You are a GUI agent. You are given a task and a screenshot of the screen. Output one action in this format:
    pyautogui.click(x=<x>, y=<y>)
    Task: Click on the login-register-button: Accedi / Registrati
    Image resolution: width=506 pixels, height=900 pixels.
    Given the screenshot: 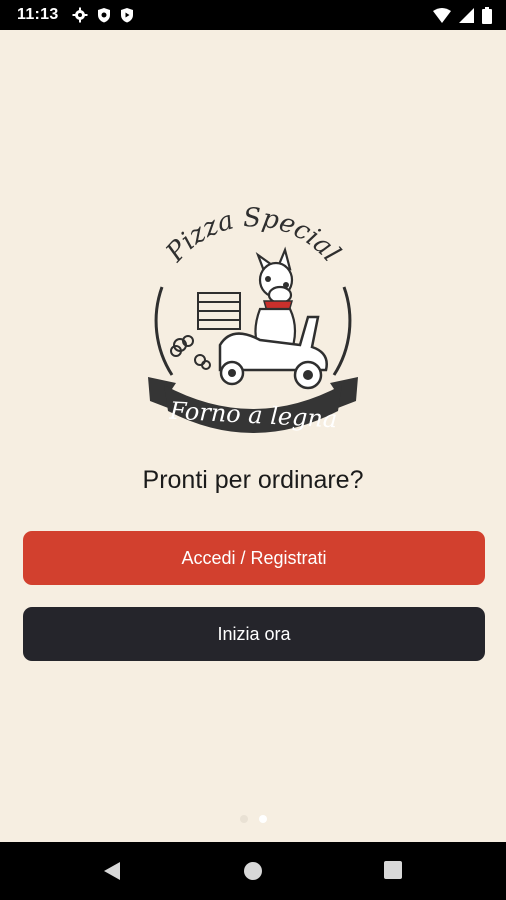 What is the action you would take?
    pyautogui.click(x=254, y=558)
    